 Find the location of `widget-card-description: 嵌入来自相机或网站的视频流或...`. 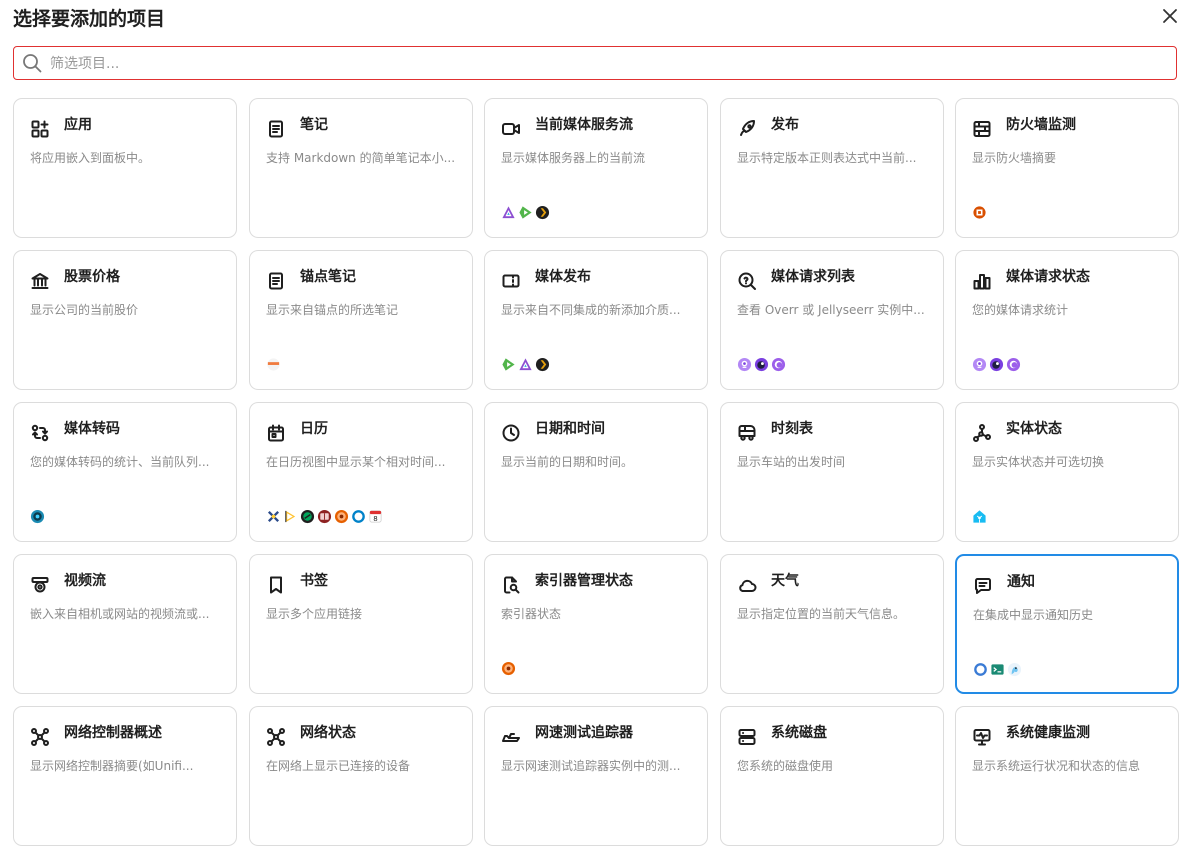

widget-card-description: 嵌入来自相机或网站的视频流或... is located at coordinates (120, 614).